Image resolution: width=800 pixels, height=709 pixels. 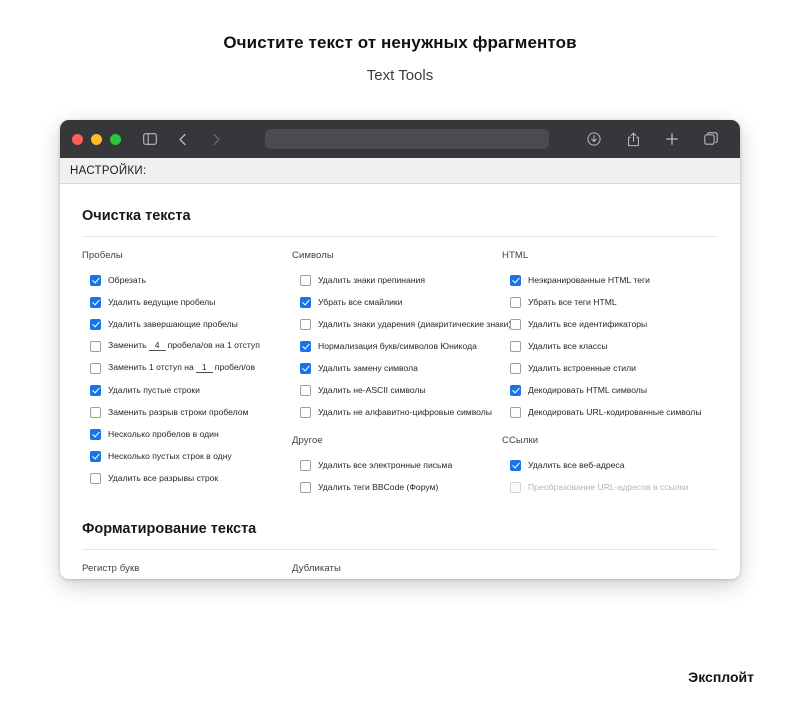 I want to click on option-row: Несколько пробелов в один, so click(x=187, y=434).